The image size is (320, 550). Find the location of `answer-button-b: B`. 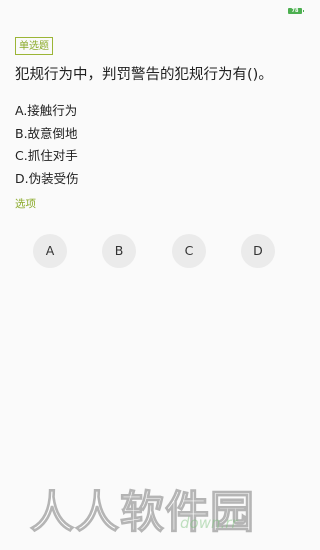

answer-button-b: B is located at coordinates (119, 251).